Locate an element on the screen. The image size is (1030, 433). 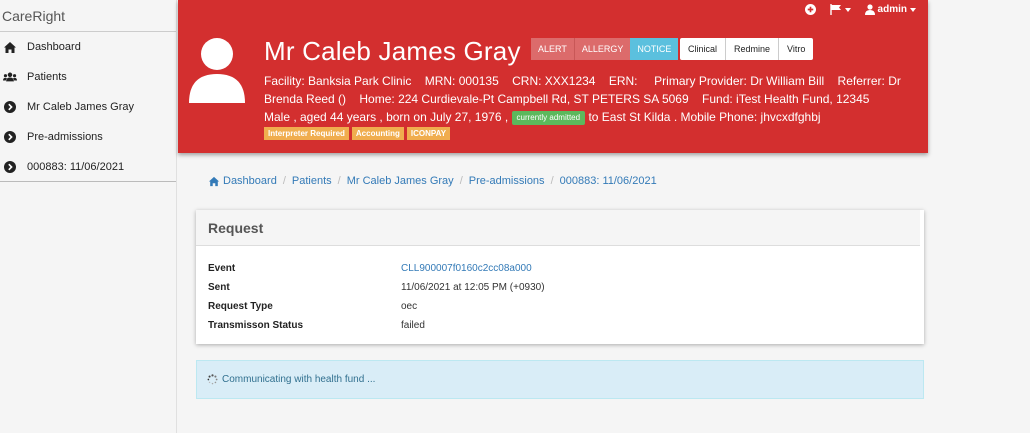
admitted-badge: currently admitted is located at coordinates (548, 117).